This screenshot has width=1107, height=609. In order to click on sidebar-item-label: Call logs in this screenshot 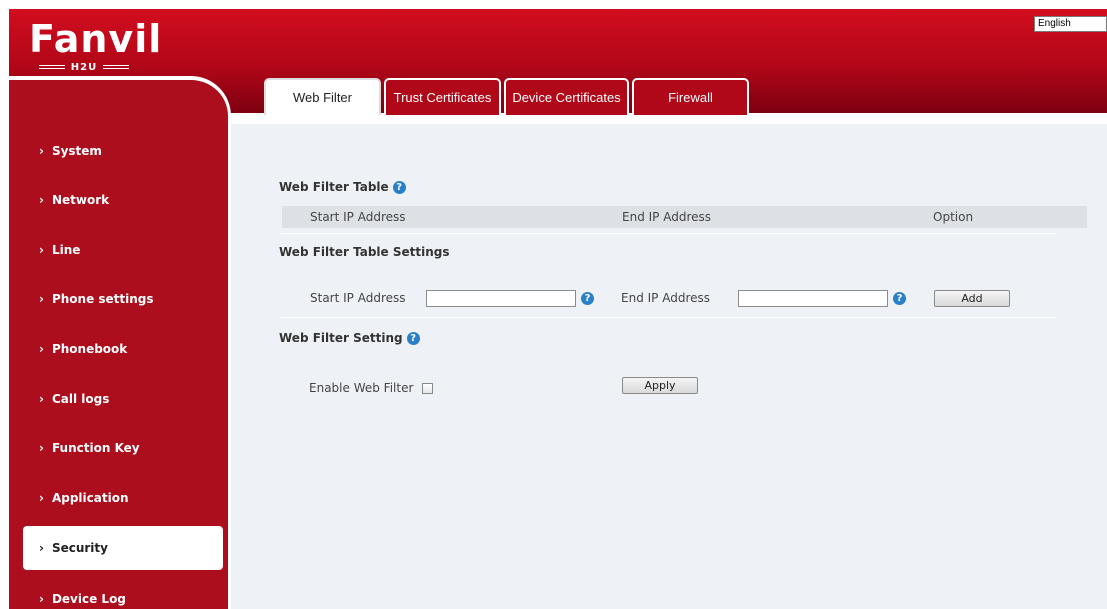, I will do `click(80, 399)`.